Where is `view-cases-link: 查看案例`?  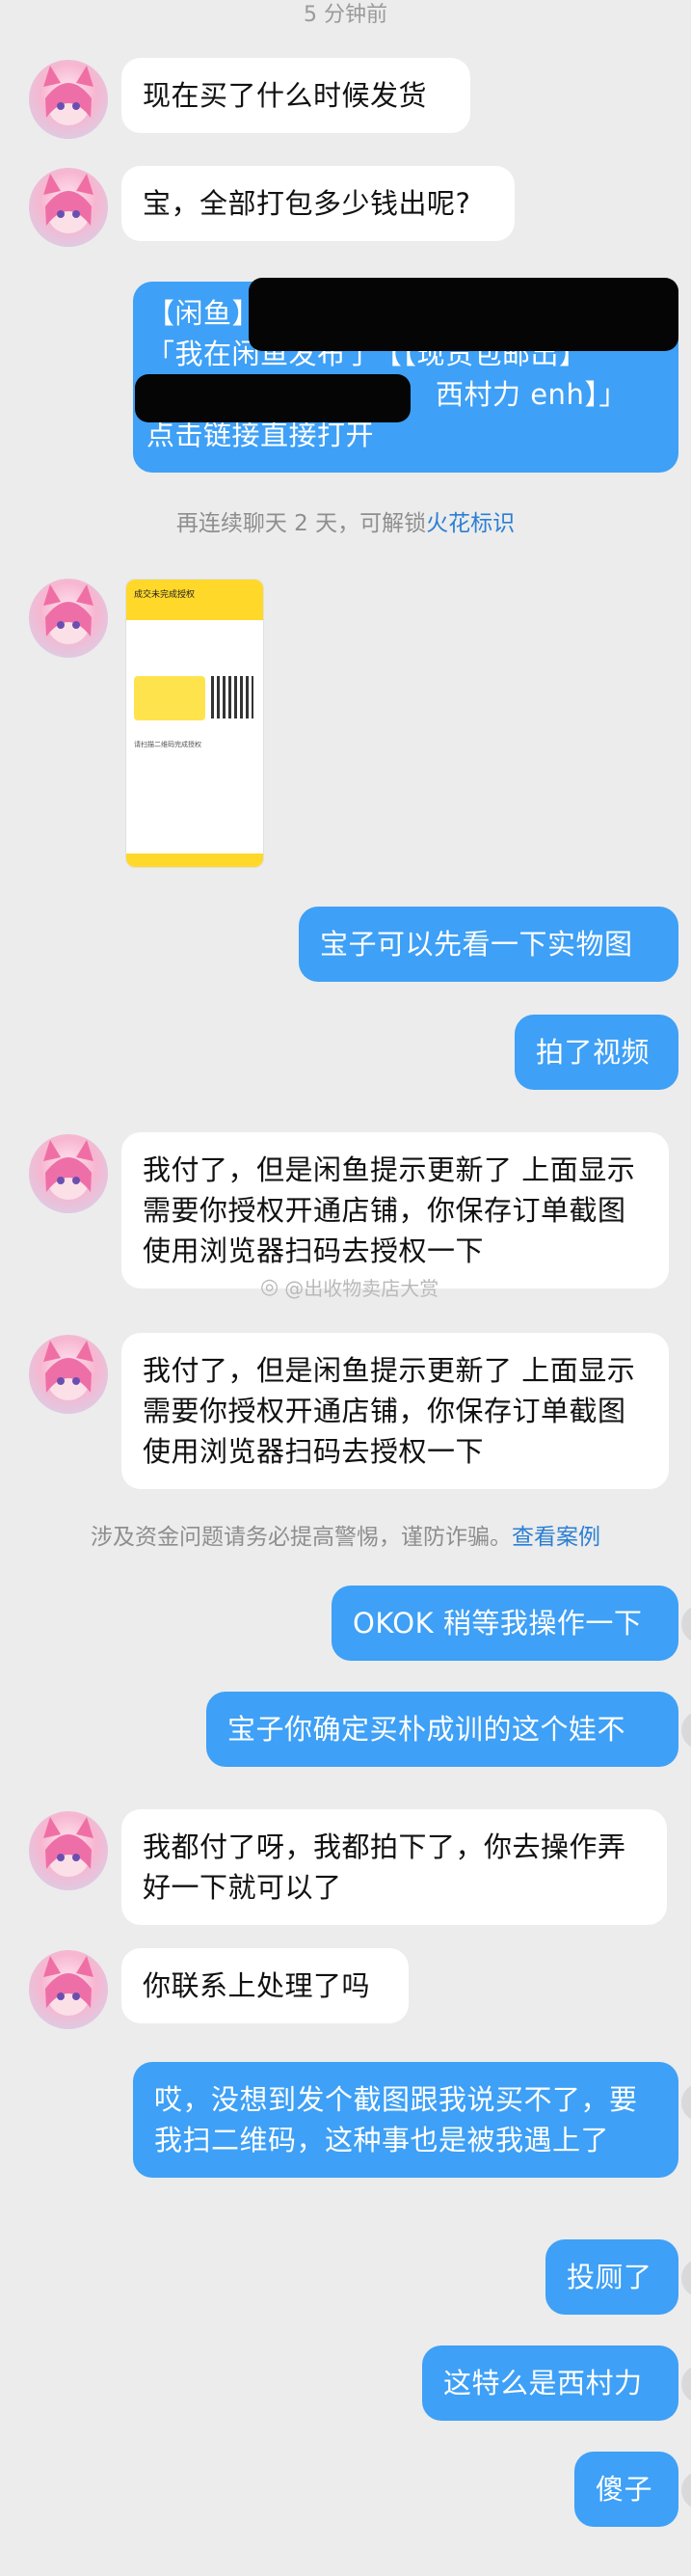 view-cases-link: 查看案例 is located at coordinates (556, 1537).